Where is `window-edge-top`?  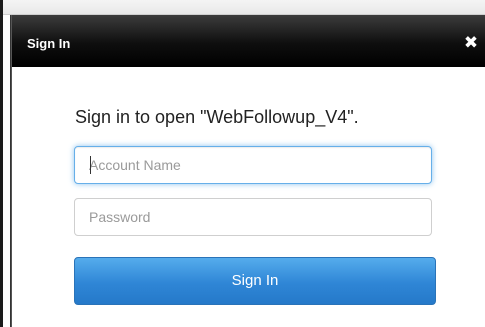 window-edge-top is located at coordinates (242, 7).